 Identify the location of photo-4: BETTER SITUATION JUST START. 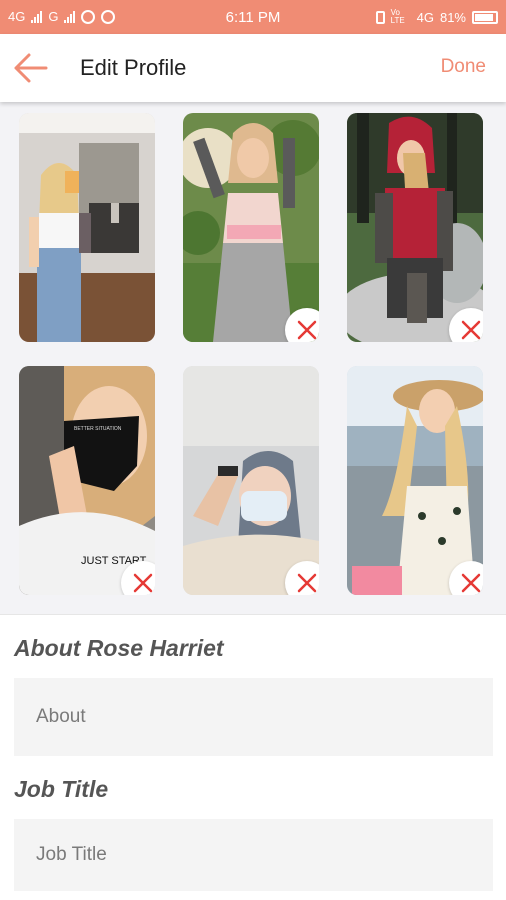
(87, 480).